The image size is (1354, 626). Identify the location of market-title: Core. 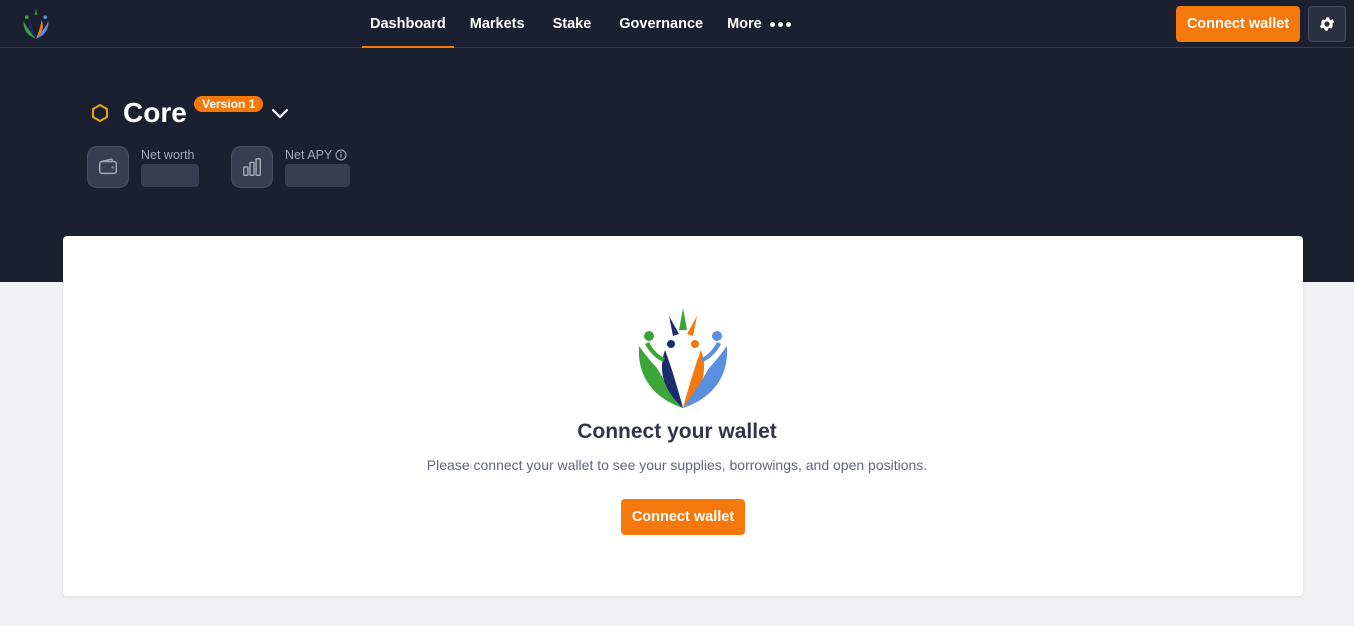
(155, 112).